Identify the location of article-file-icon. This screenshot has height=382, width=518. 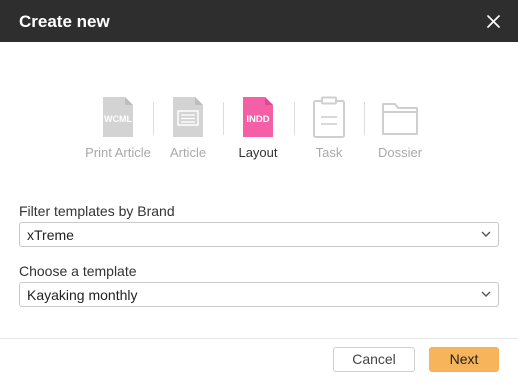
(188, 117).